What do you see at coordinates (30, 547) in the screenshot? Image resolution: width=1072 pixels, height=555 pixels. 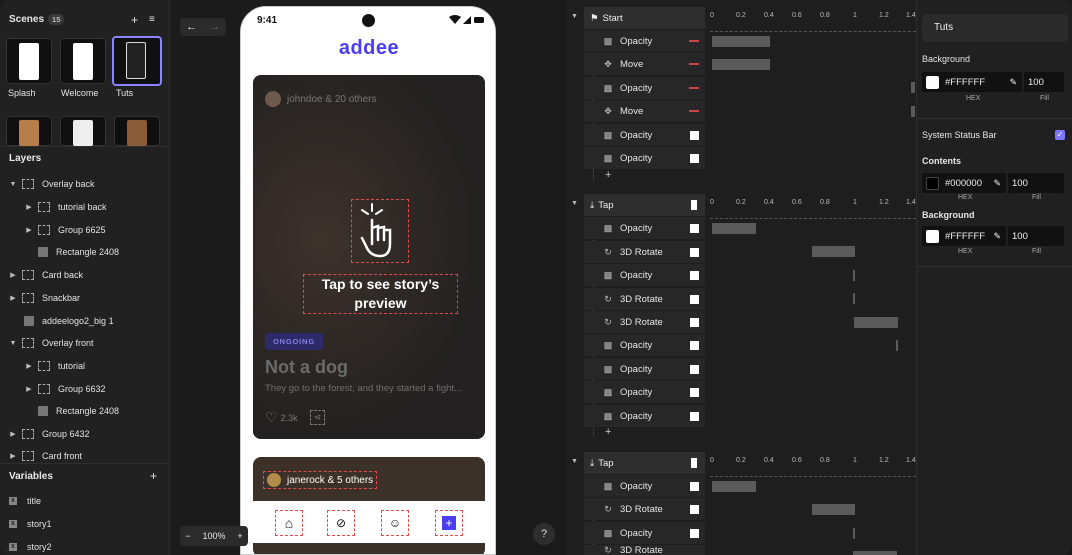 I see `variable-item: x story2` at bounding box center [30, 547].